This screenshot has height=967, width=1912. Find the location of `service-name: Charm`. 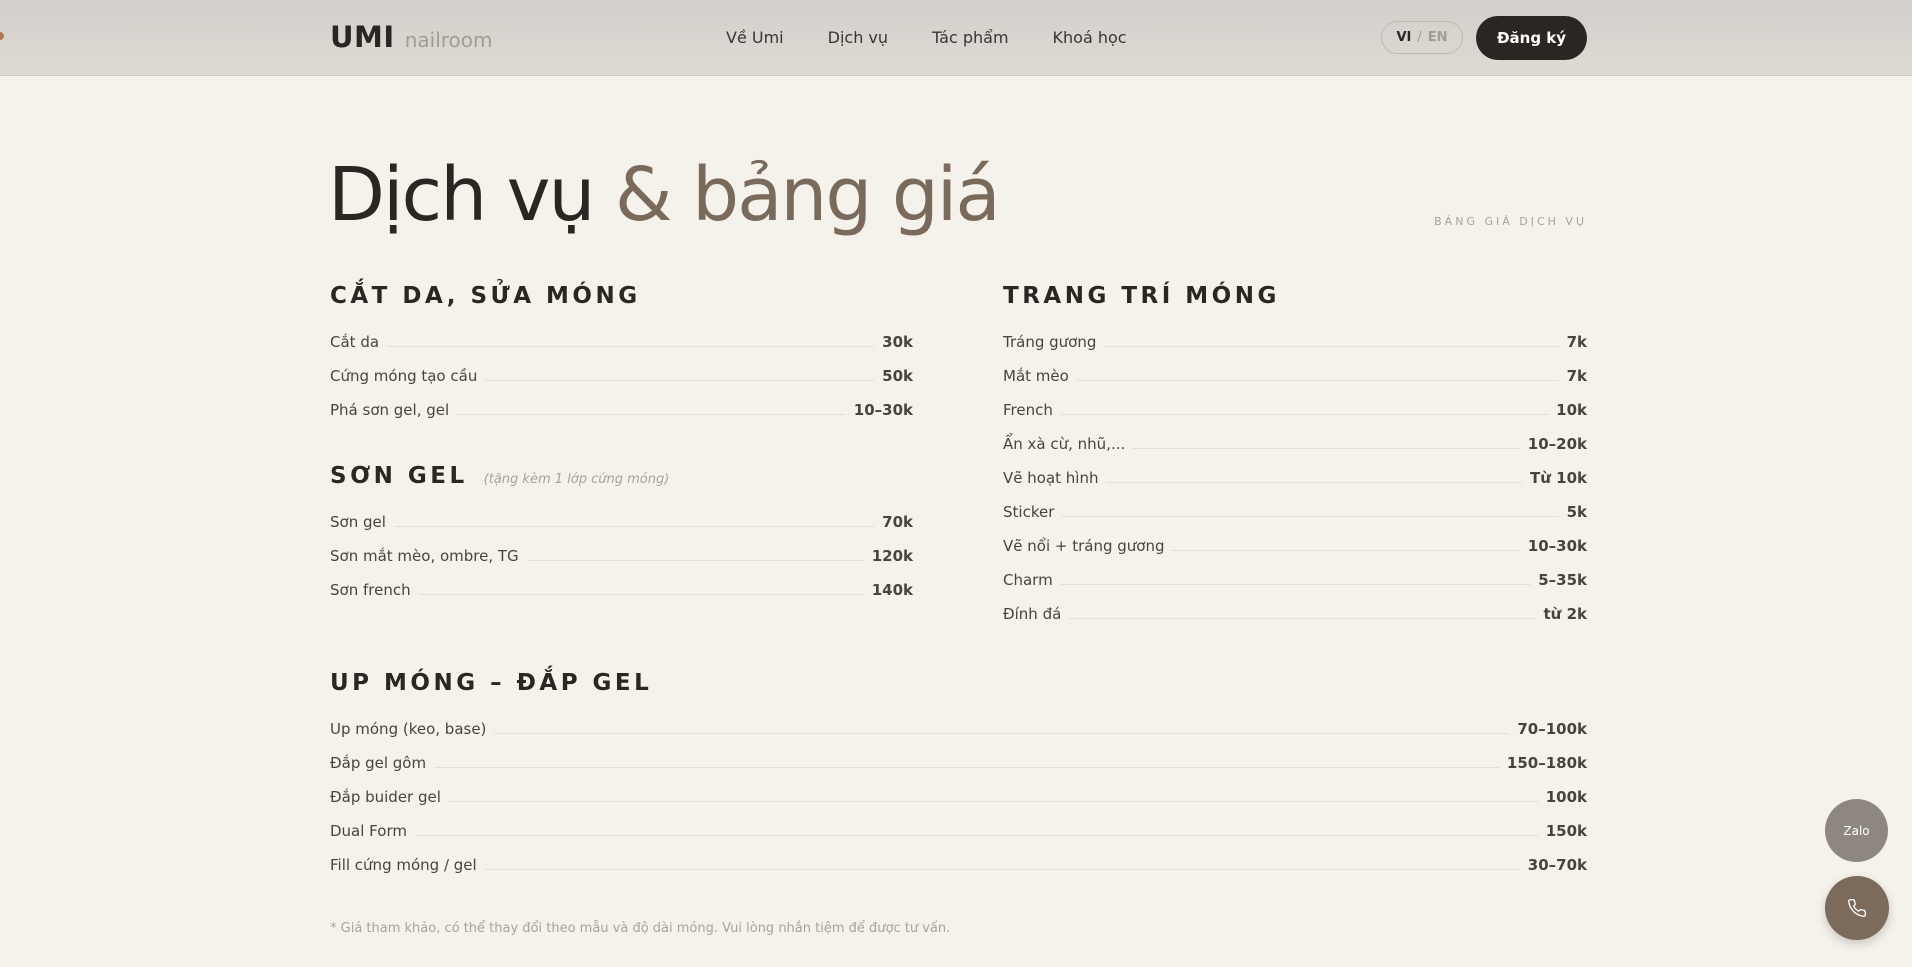

service-name: Charm is located at coordinates (1028, 580).